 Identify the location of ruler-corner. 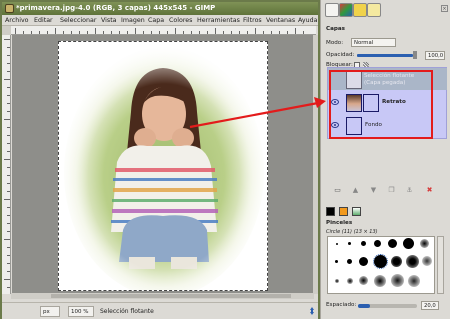
(6, 30).